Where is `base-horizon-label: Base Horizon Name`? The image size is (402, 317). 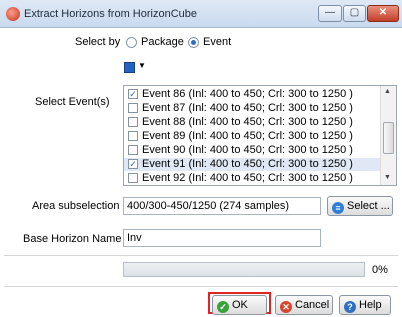
base-horizon-label: Base Horizon Name is located at coordinates (72, 239).